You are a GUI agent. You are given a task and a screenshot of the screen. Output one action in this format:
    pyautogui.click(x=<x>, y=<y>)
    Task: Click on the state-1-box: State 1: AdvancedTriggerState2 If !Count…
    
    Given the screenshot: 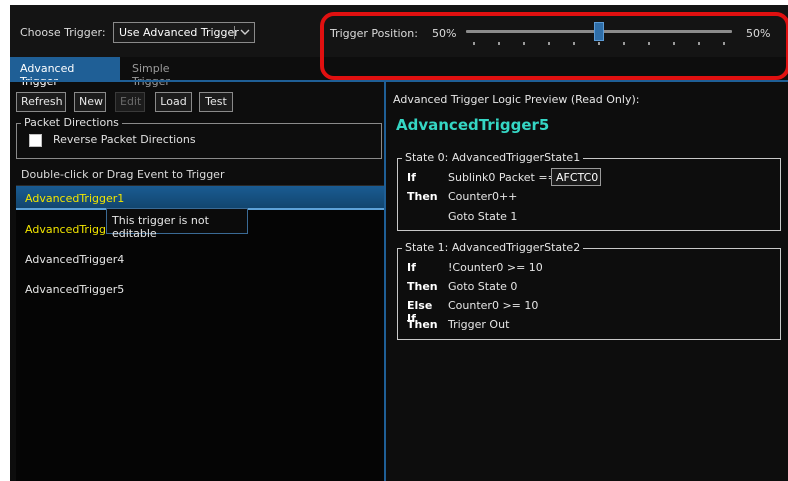 What is the action you would take?
    pyautogui.click(x=589, y=290)
    